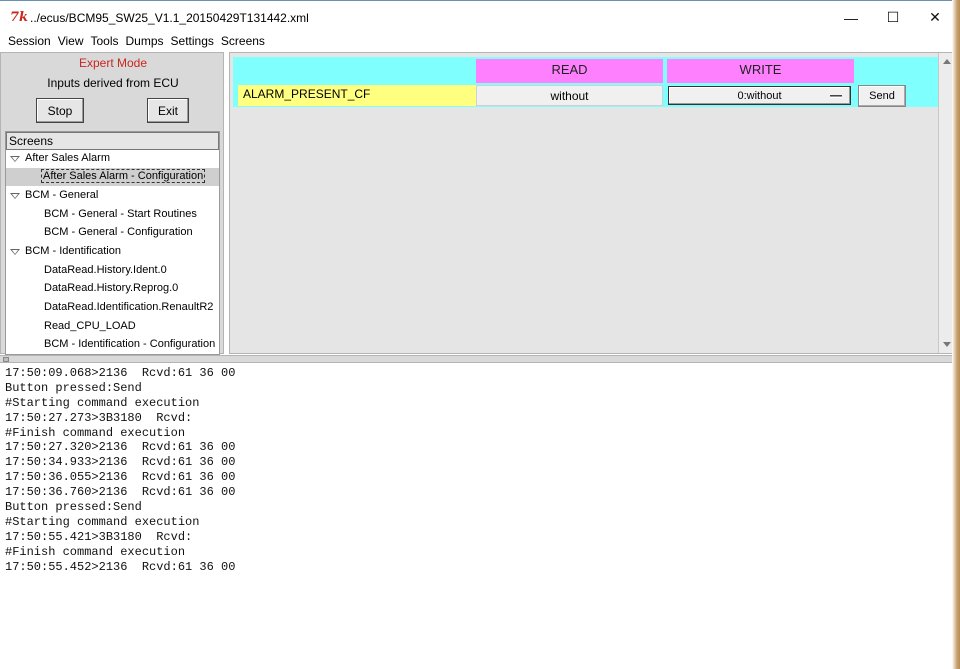 The image size is (960, 669). What do you see at coordinates (99, 536) in the screenshot?
I see `log-line: 17:50:55.421>3B3180 Rcvd:` at bounding box center [99, 536].